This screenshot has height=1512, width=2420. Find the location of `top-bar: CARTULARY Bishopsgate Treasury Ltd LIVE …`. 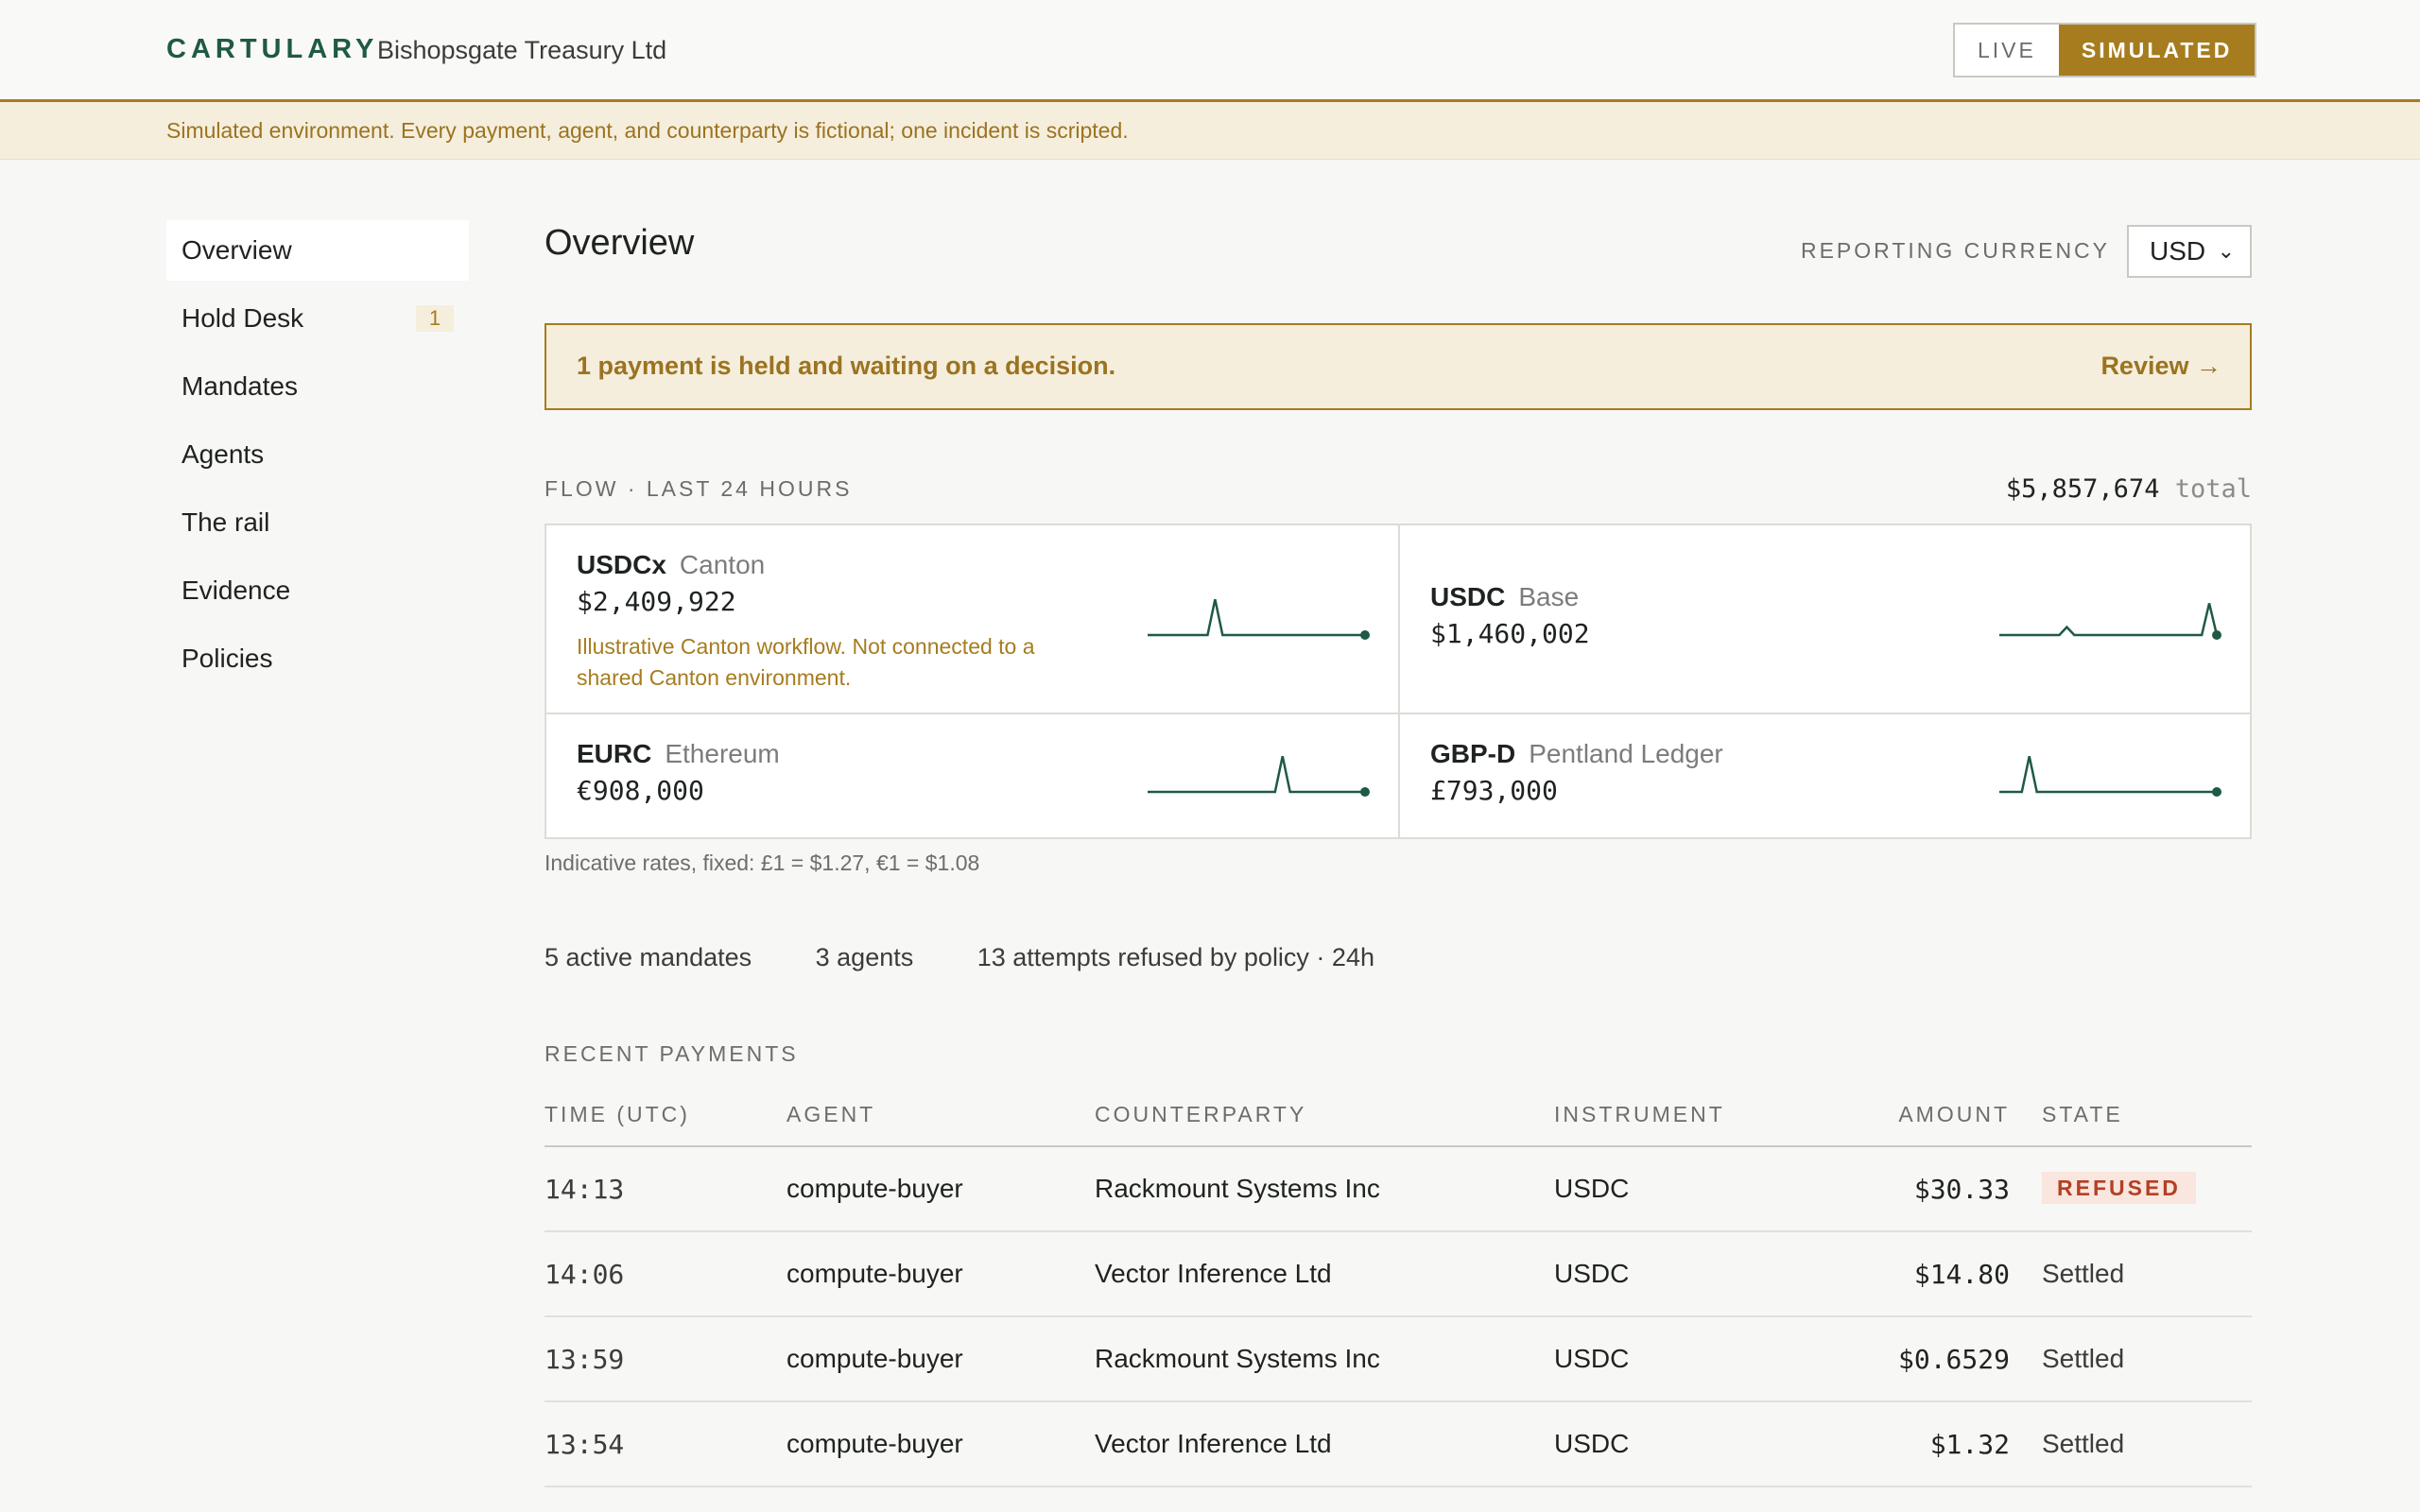

top-bar: CARTULARY Bishopsgate Treasury Ltd LIVE … is located at coordinates (1210, 51).